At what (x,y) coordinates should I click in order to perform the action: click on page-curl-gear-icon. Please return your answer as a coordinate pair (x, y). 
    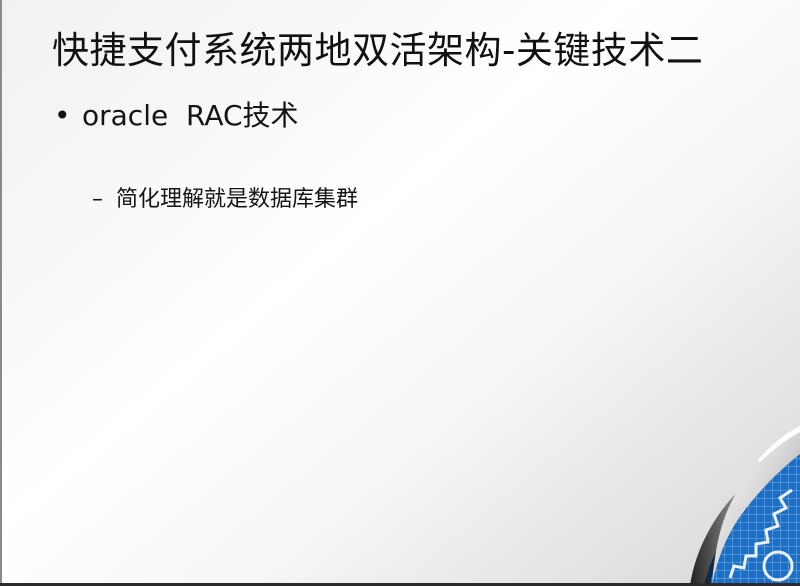
    Looking at the image, I should click on (745, 506).